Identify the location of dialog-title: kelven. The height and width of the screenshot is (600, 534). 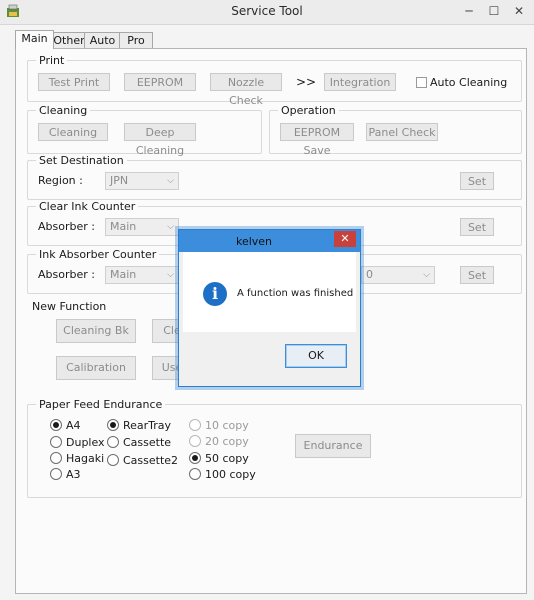
(254, 241).